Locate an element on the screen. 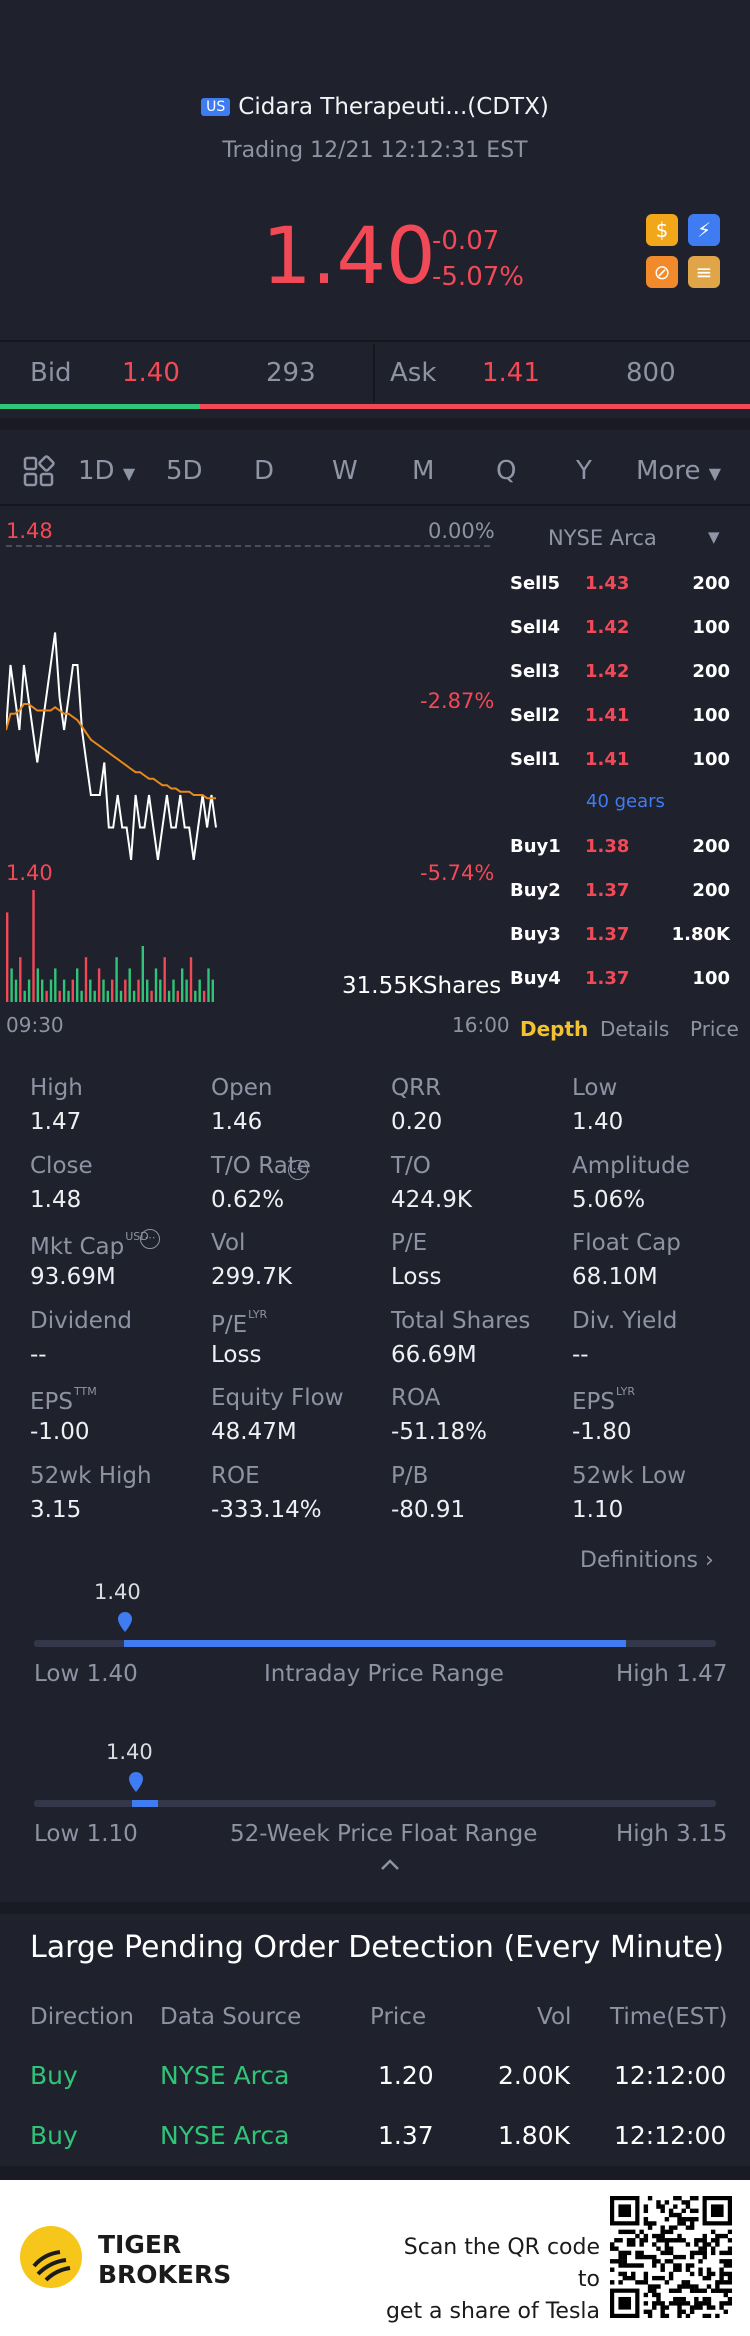 The width and height of the screenshot is (750, 2336). exchange-name: NYSE Arca is located at coordinates (602, 538).